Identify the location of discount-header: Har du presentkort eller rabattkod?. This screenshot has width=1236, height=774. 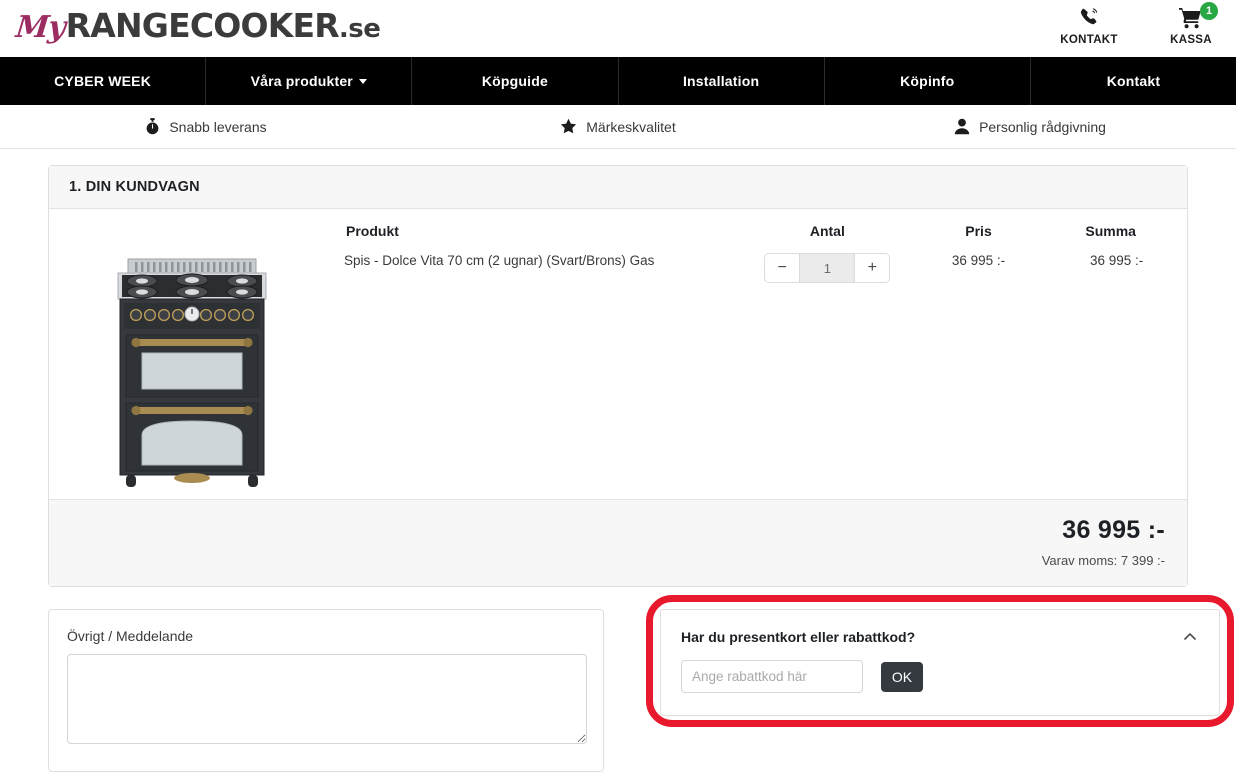
(940, 637).